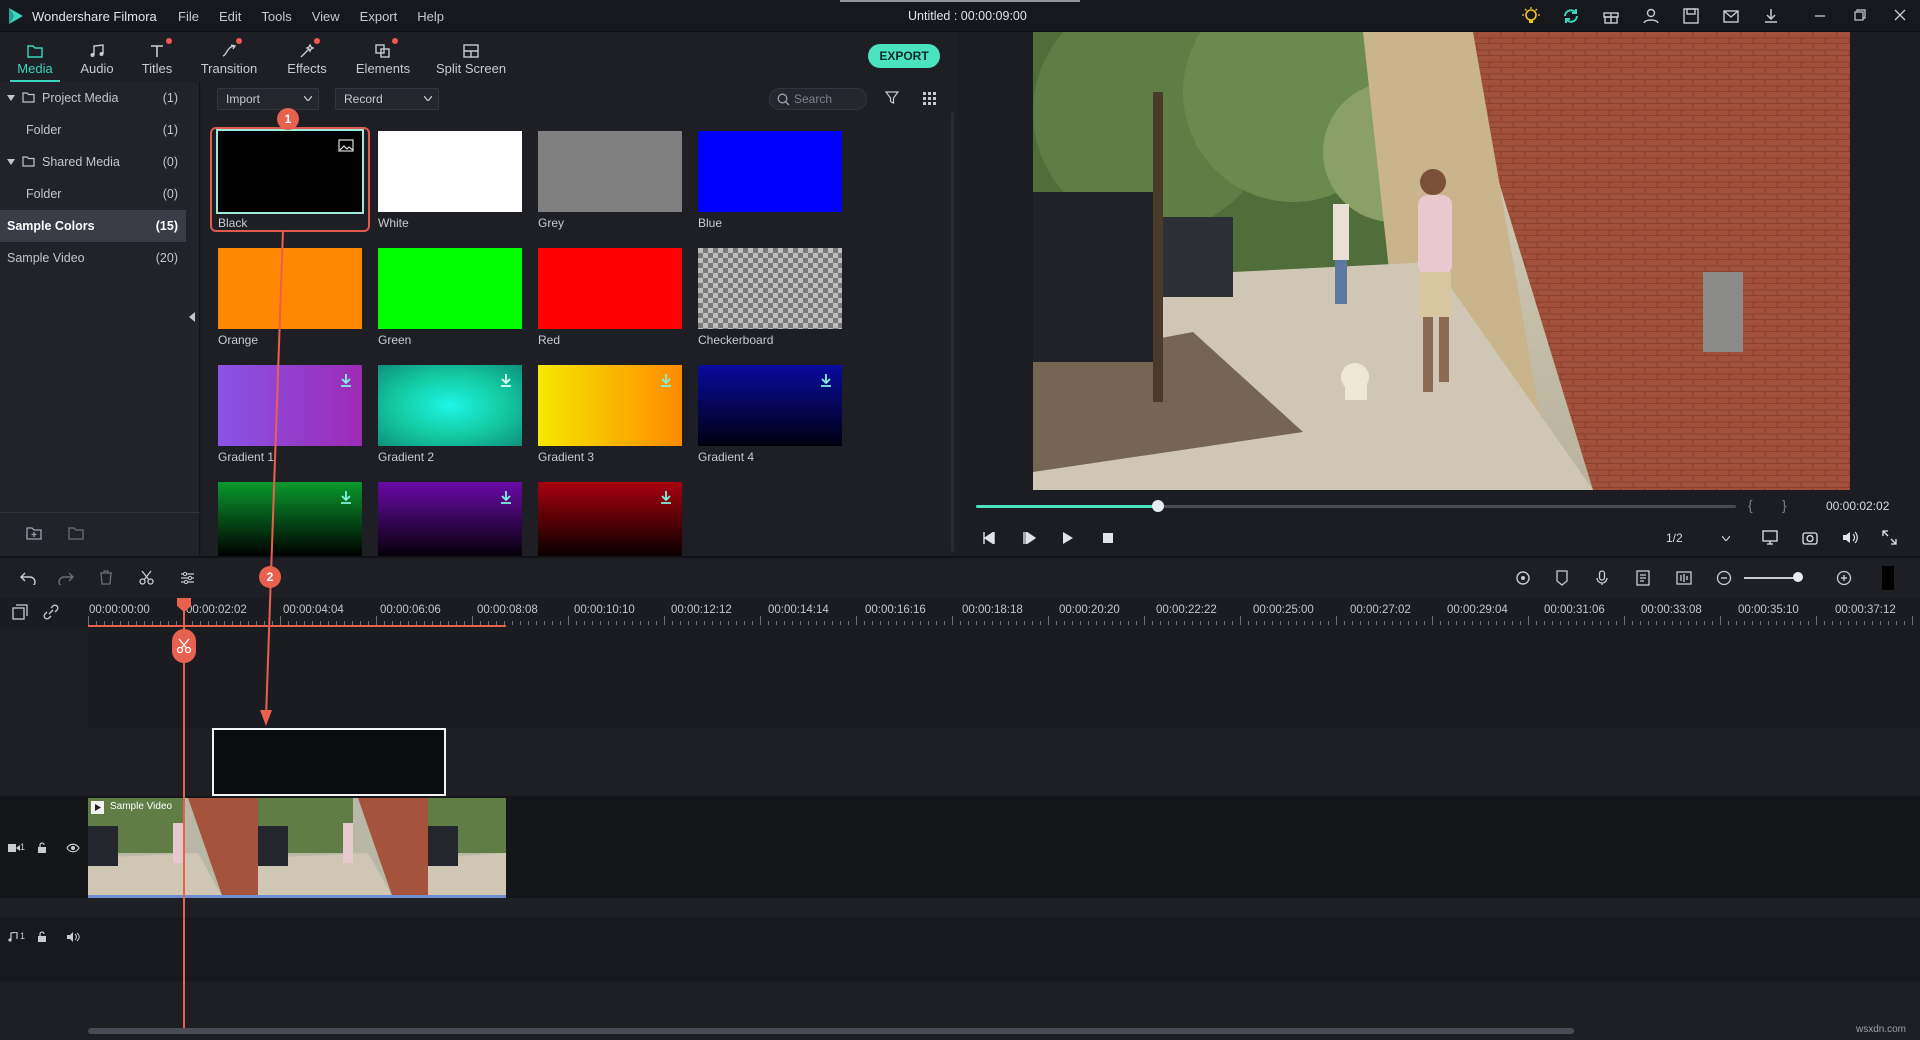 The image size is (1920, 1040). Describe the element at coordinates (1356, 506) in the screenshot. I see `preview-progress-bar` at that location.